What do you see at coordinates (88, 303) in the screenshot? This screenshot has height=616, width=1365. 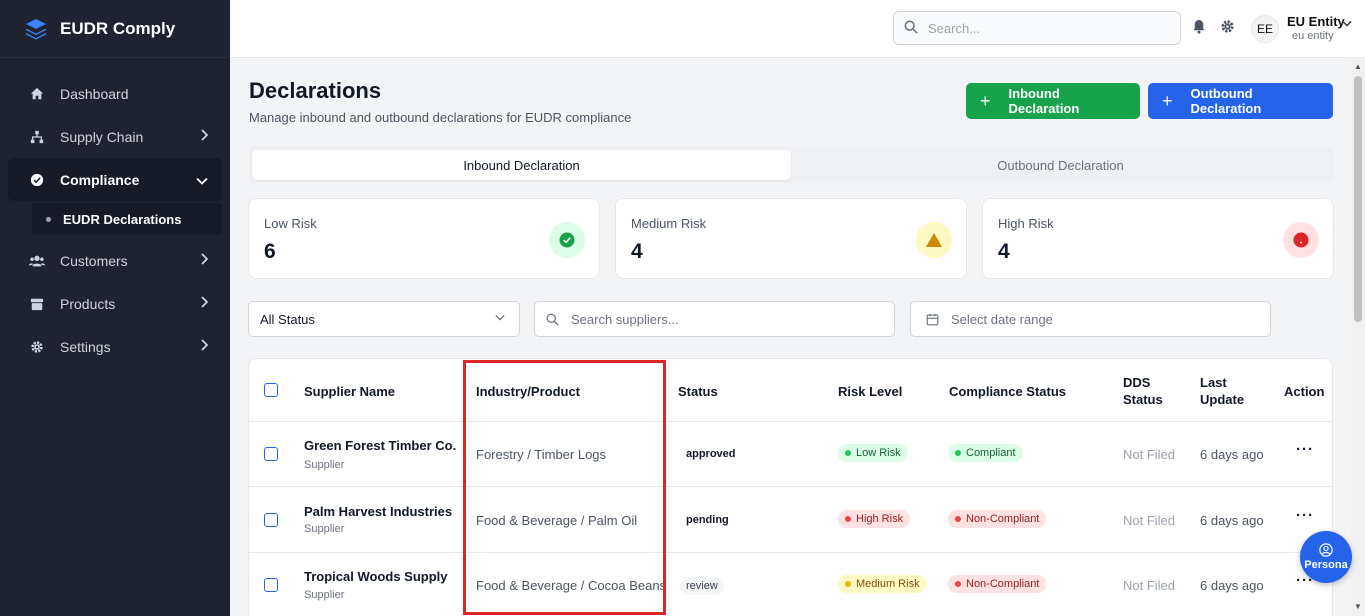 I see `sidebar-item-label: Products` at bounding box center [88, 303].